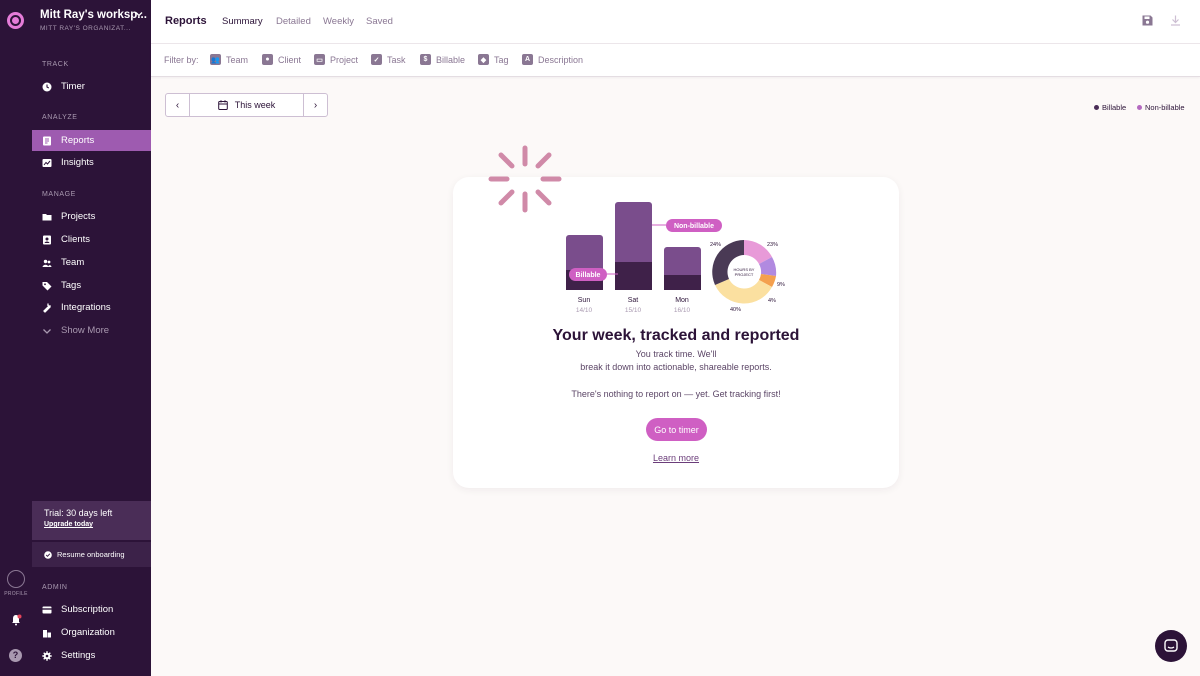 This screenshot has height=676, width=1200. I want to click on learn-more-link: Learn more, so click(676, 458).